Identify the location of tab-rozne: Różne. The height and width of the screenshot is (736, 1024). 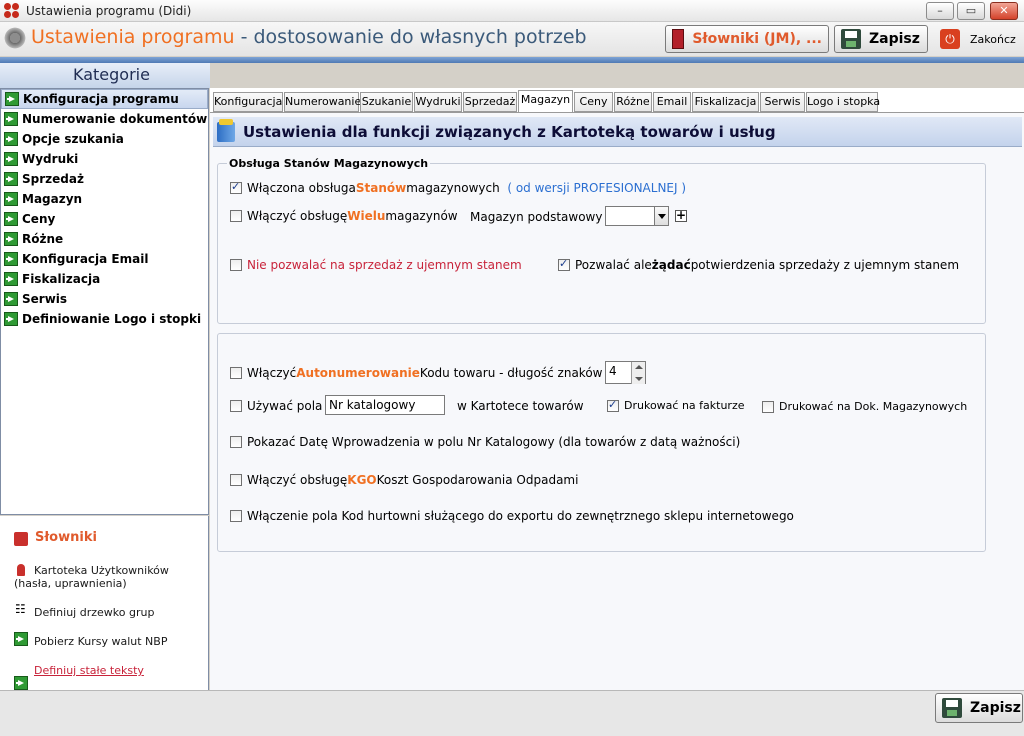
(633, 102).